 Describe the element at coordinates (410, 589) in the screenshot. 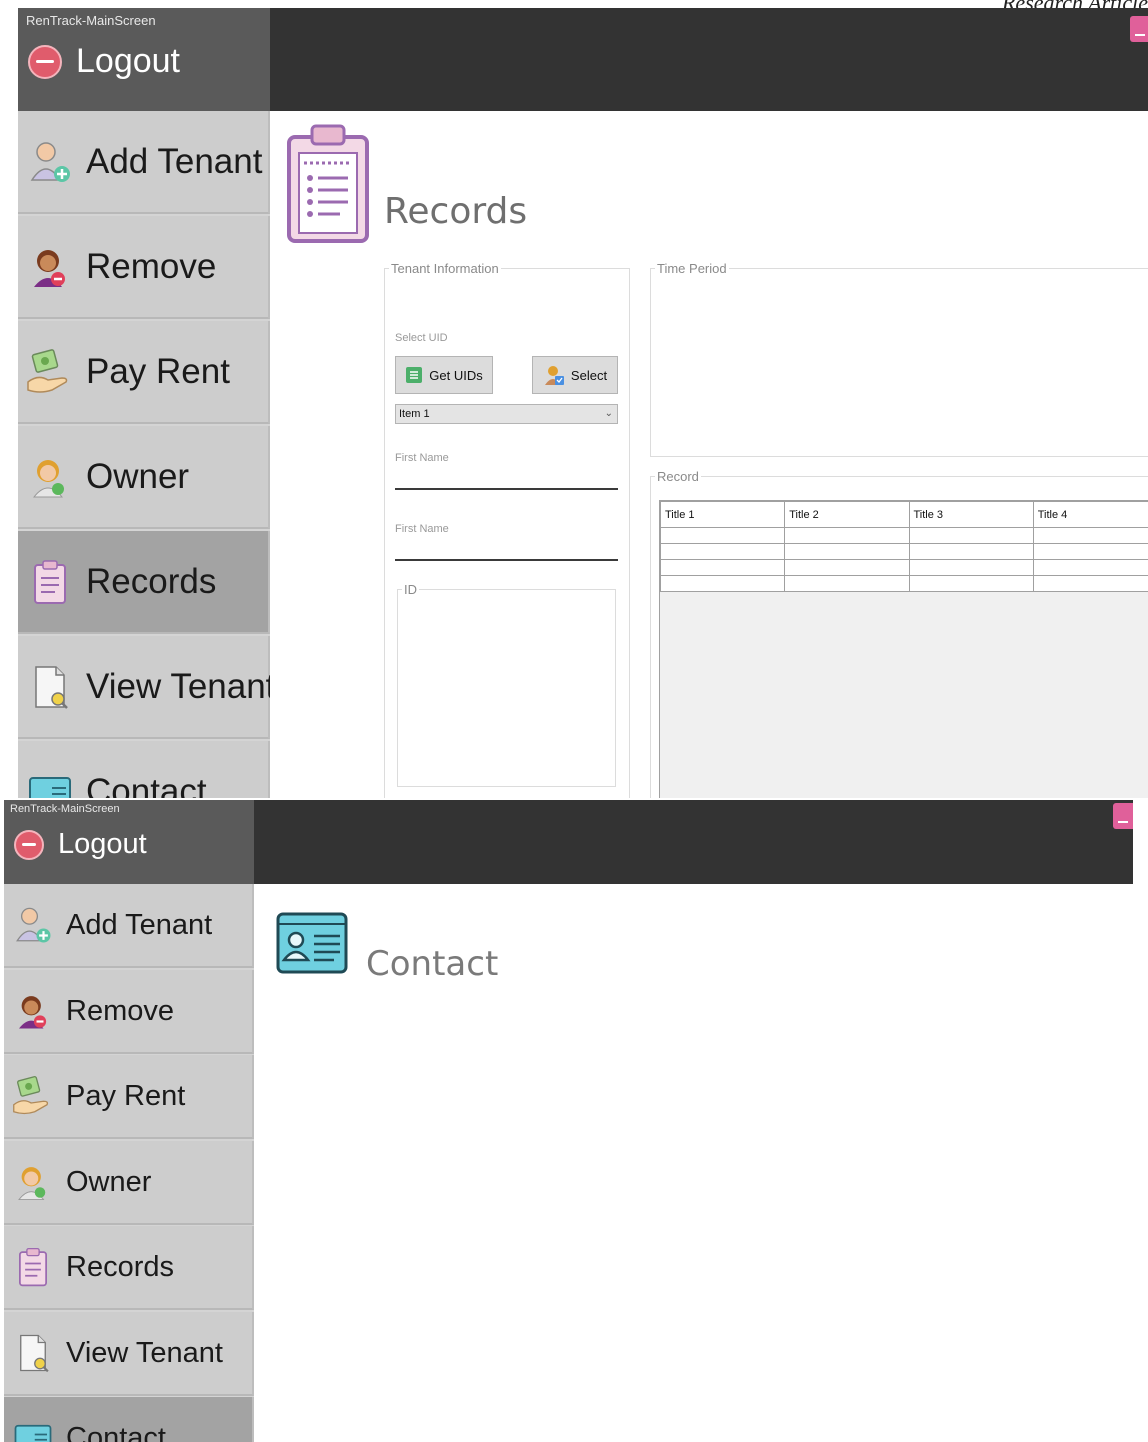

I see `id-legend: ID` at that location.